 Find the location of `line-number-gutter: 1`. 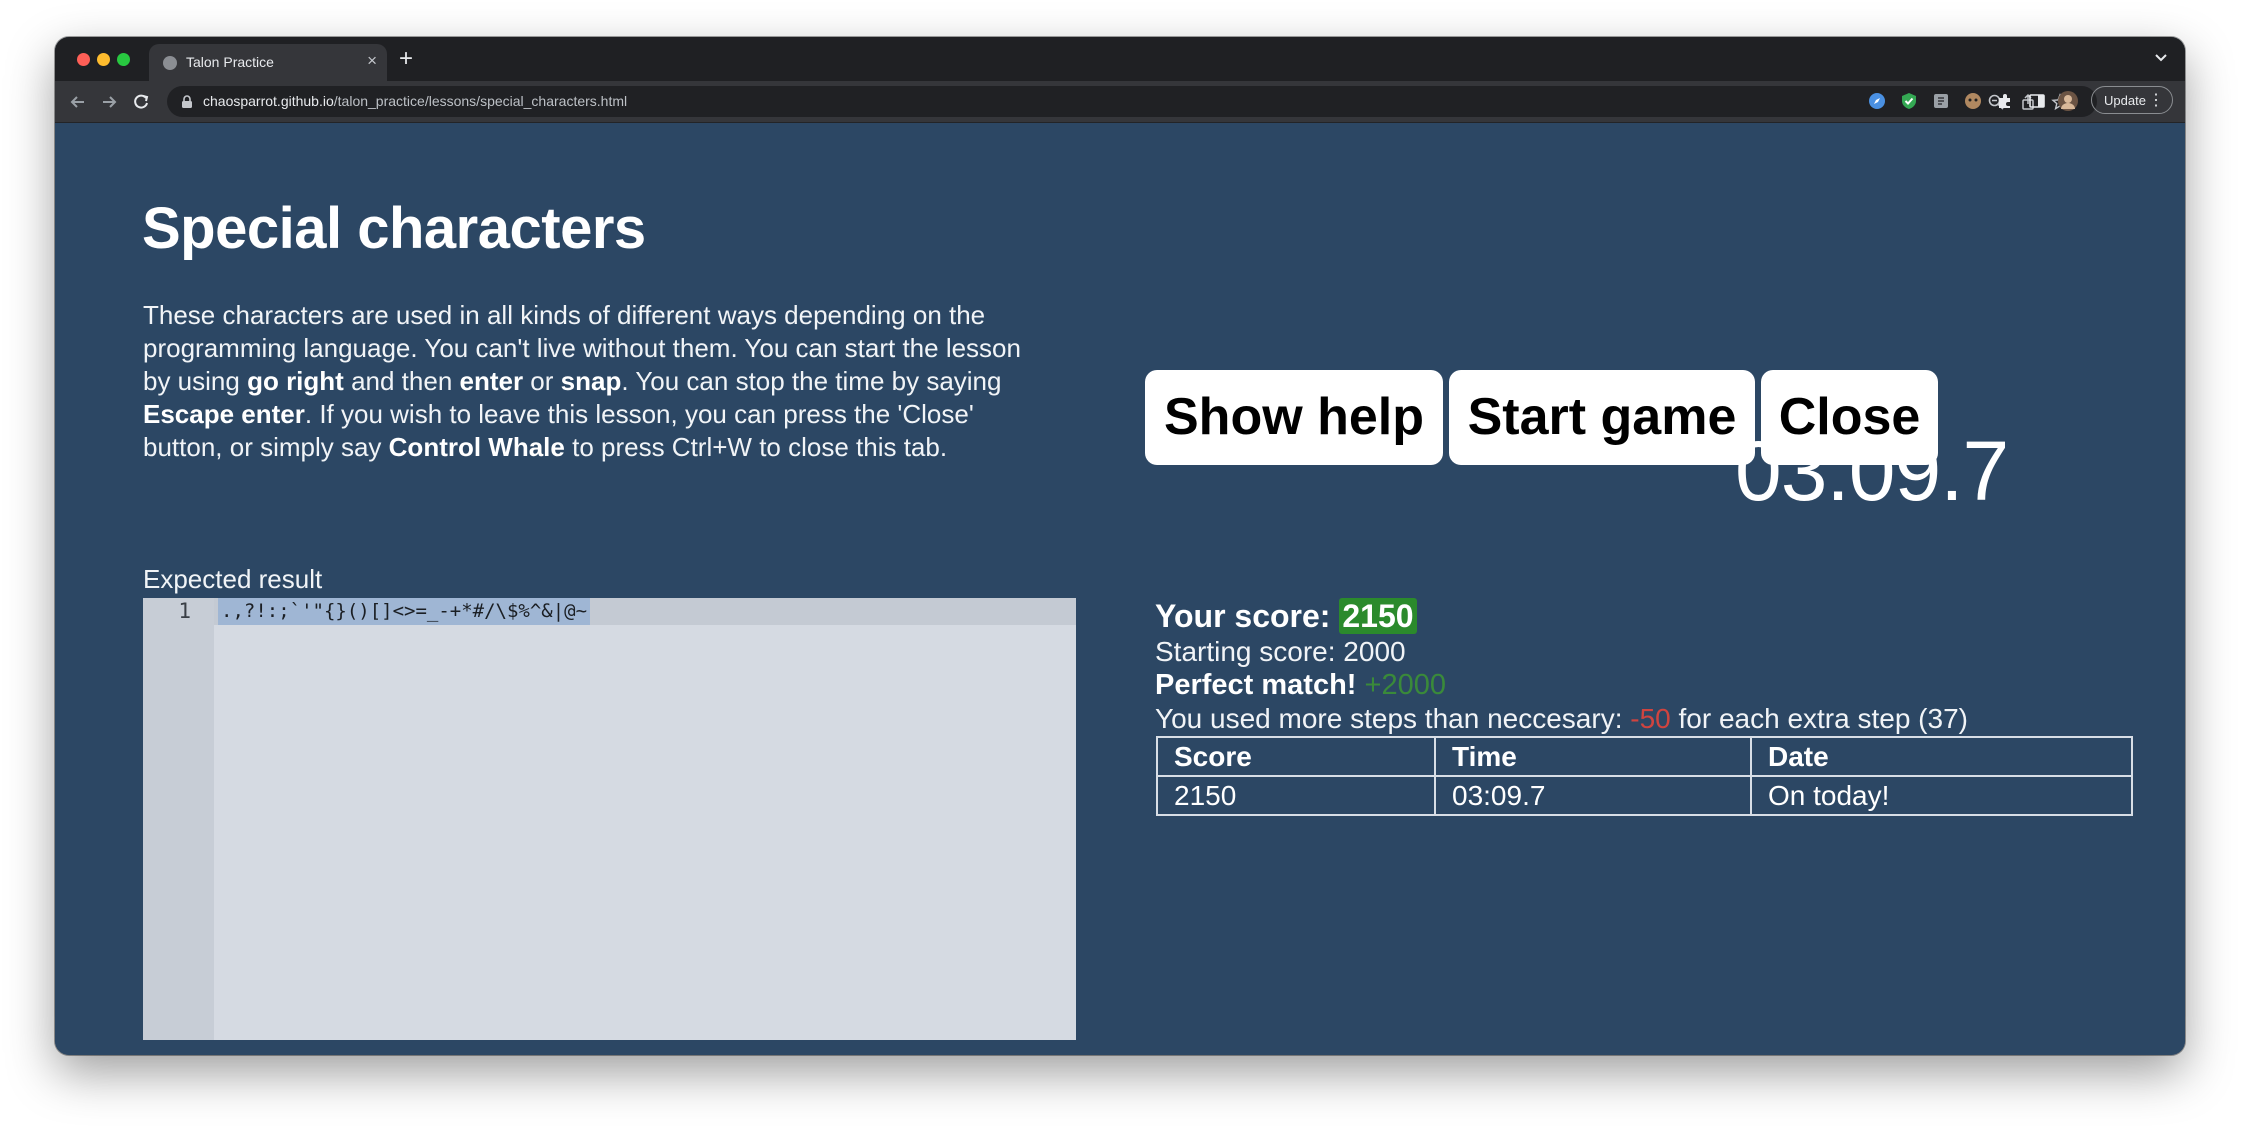

line-number-gutter: 1 is located at coordinates (178, 819).